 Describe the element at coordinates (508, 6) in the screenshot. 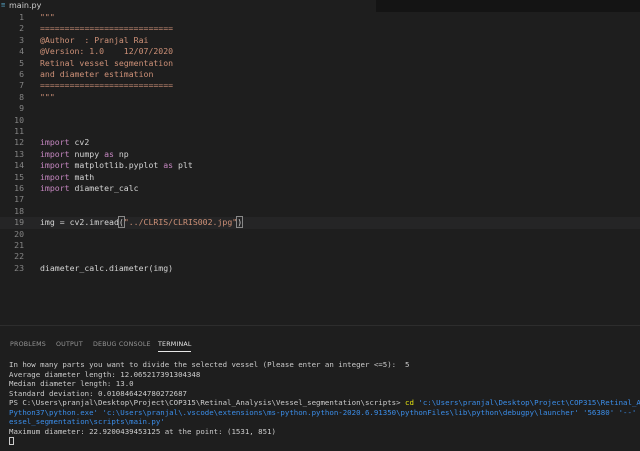

I see `title-bar-right-area` at that location.